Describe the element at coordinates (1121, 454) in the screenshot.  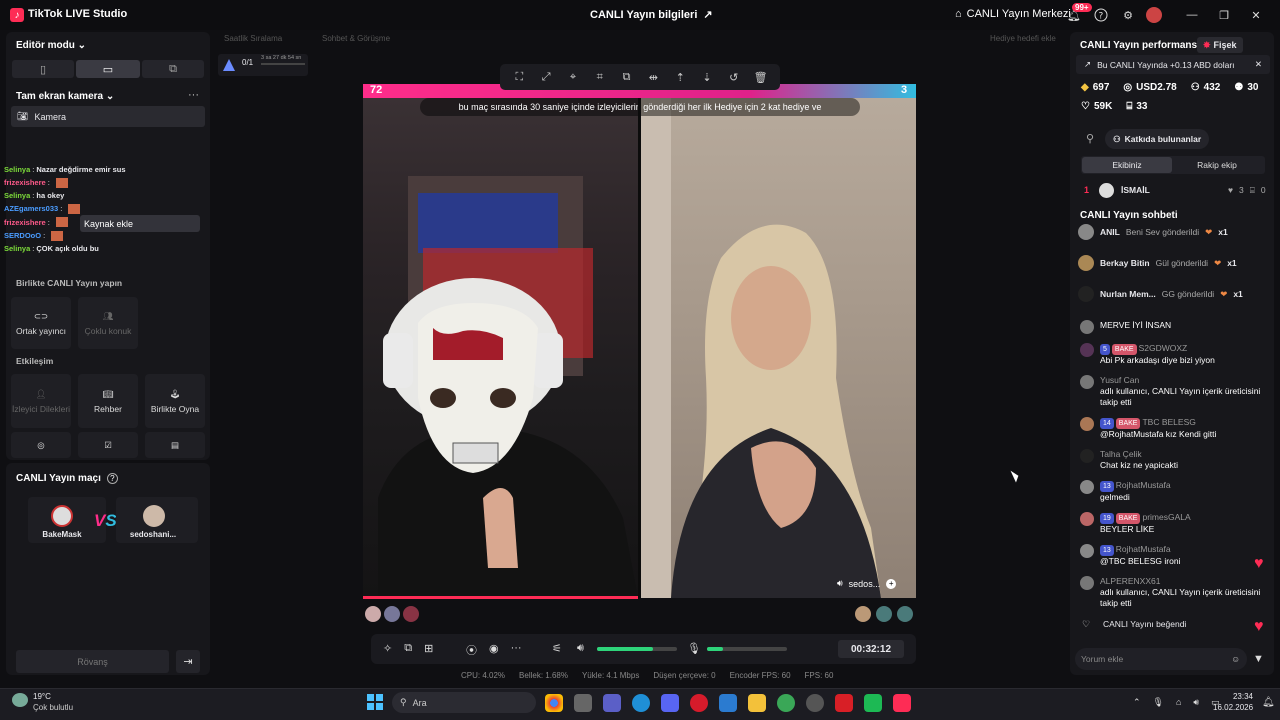
I see `message-user: Talha Çelik` at that location.